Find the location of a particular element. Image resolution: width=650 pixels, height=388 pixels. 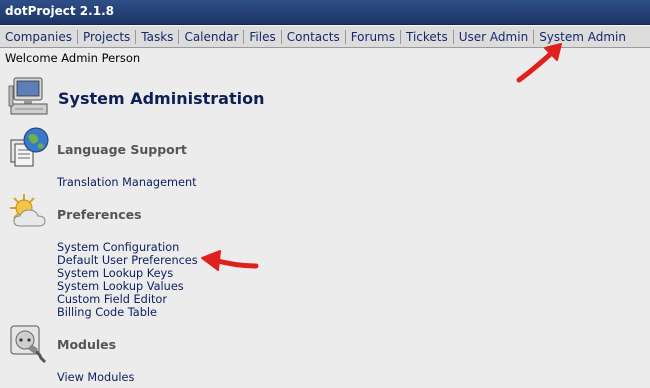

link-custom-field-editor: Custom Field Editor is located at coordinates (112, 299).